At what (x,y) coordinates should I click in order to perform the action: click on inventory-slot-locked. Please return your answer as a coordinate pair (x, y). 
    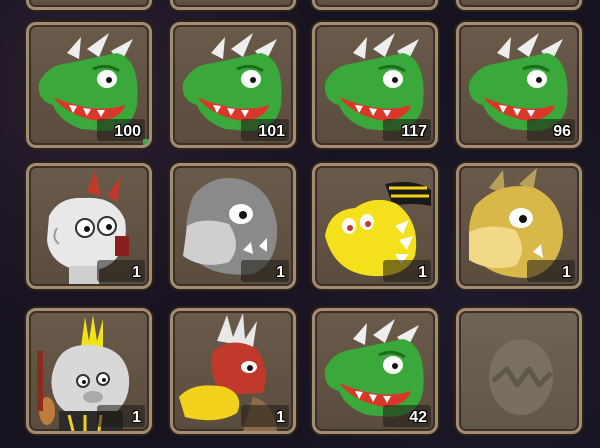
    Looking at the image, I should click on (519, 371).